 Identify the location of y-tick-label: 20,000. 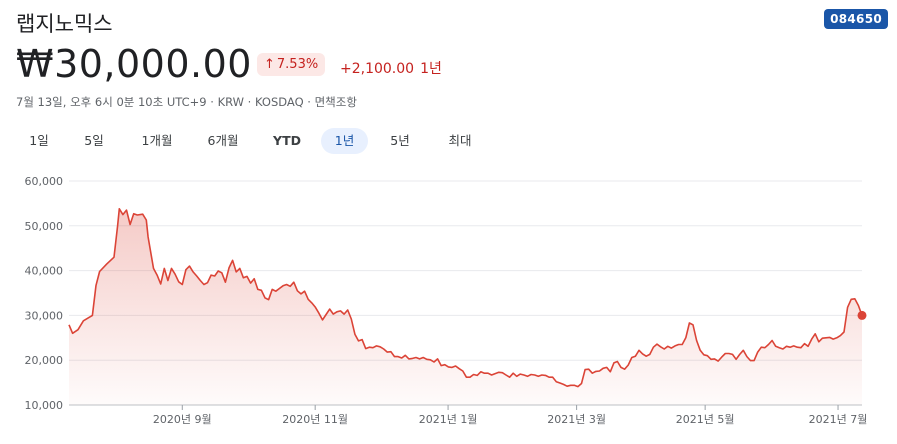
(44, 360).